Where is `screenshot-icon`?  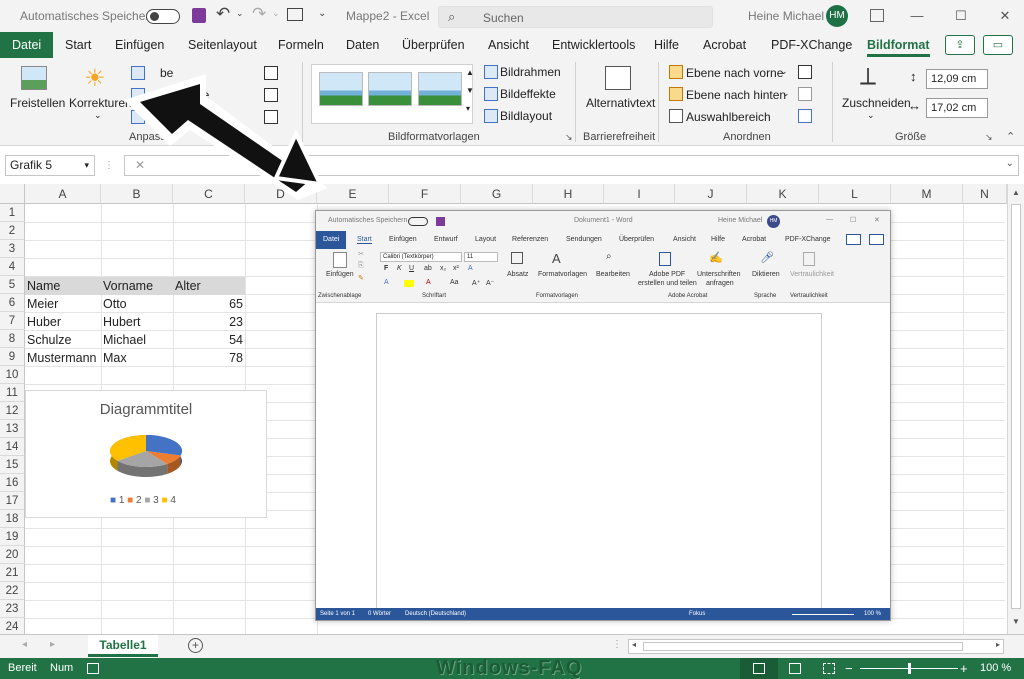
screenshot-icon is located at coordinates (295, 14).